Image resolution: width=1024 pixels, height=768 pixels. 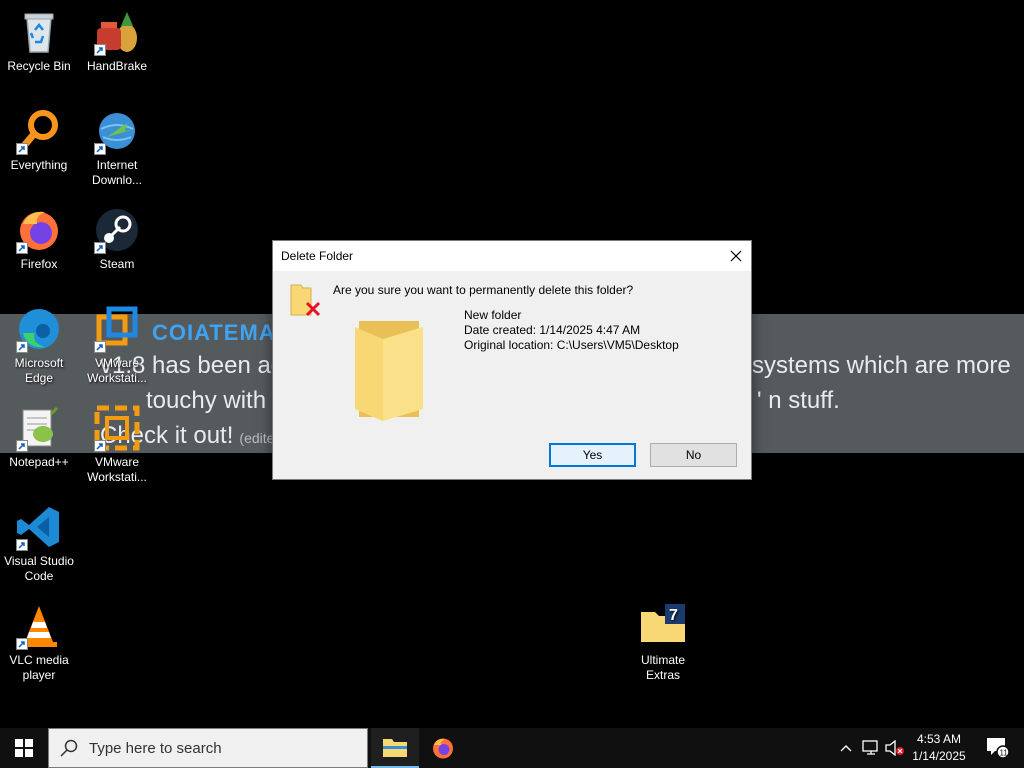 What do you see at coordinates (117, 131) in the screenshot?
I see `globe-download-icon` at bounding box center [117, 131].